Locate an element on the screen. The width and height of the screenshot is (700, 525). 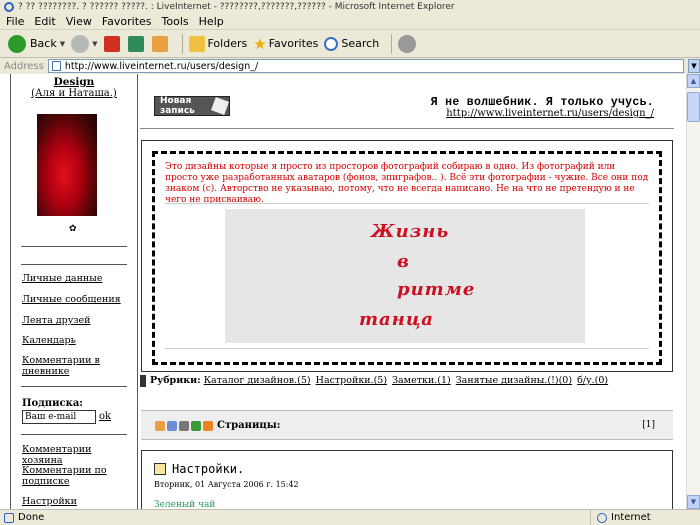
menu-help: Help is located at coordinates (211, 21).